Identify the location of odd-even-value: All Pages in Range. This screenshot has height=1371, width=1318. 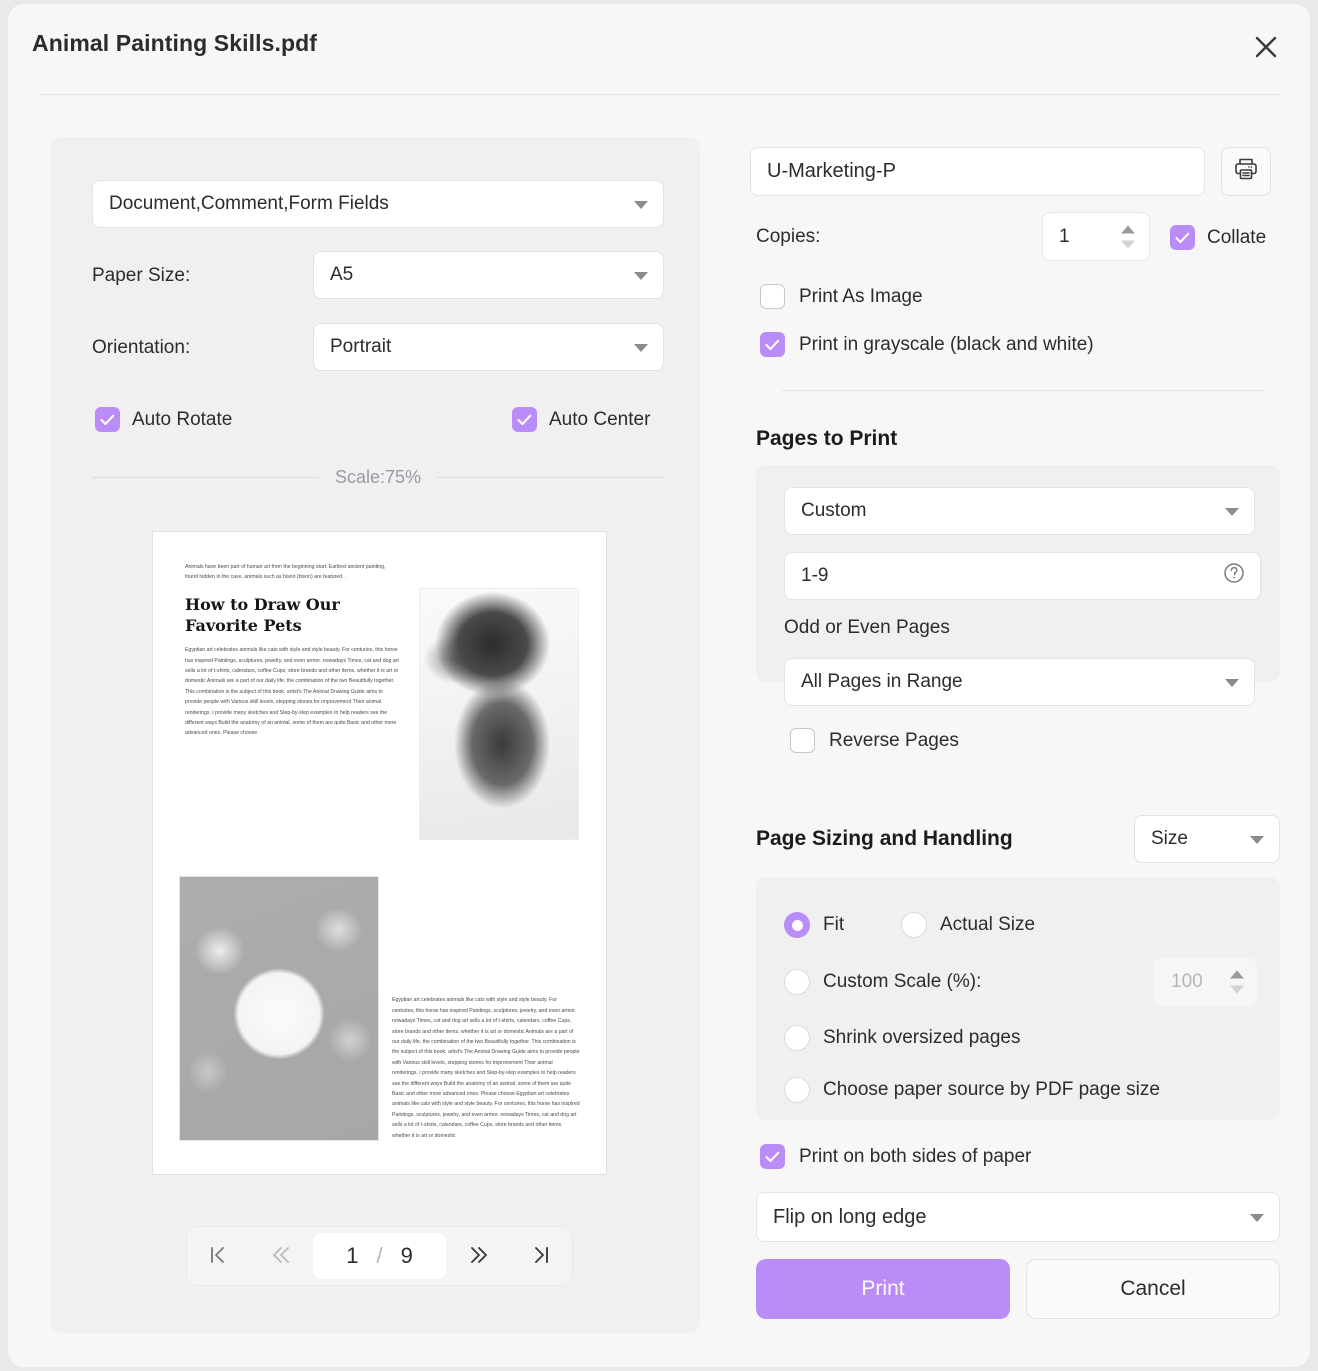
(882, 681).